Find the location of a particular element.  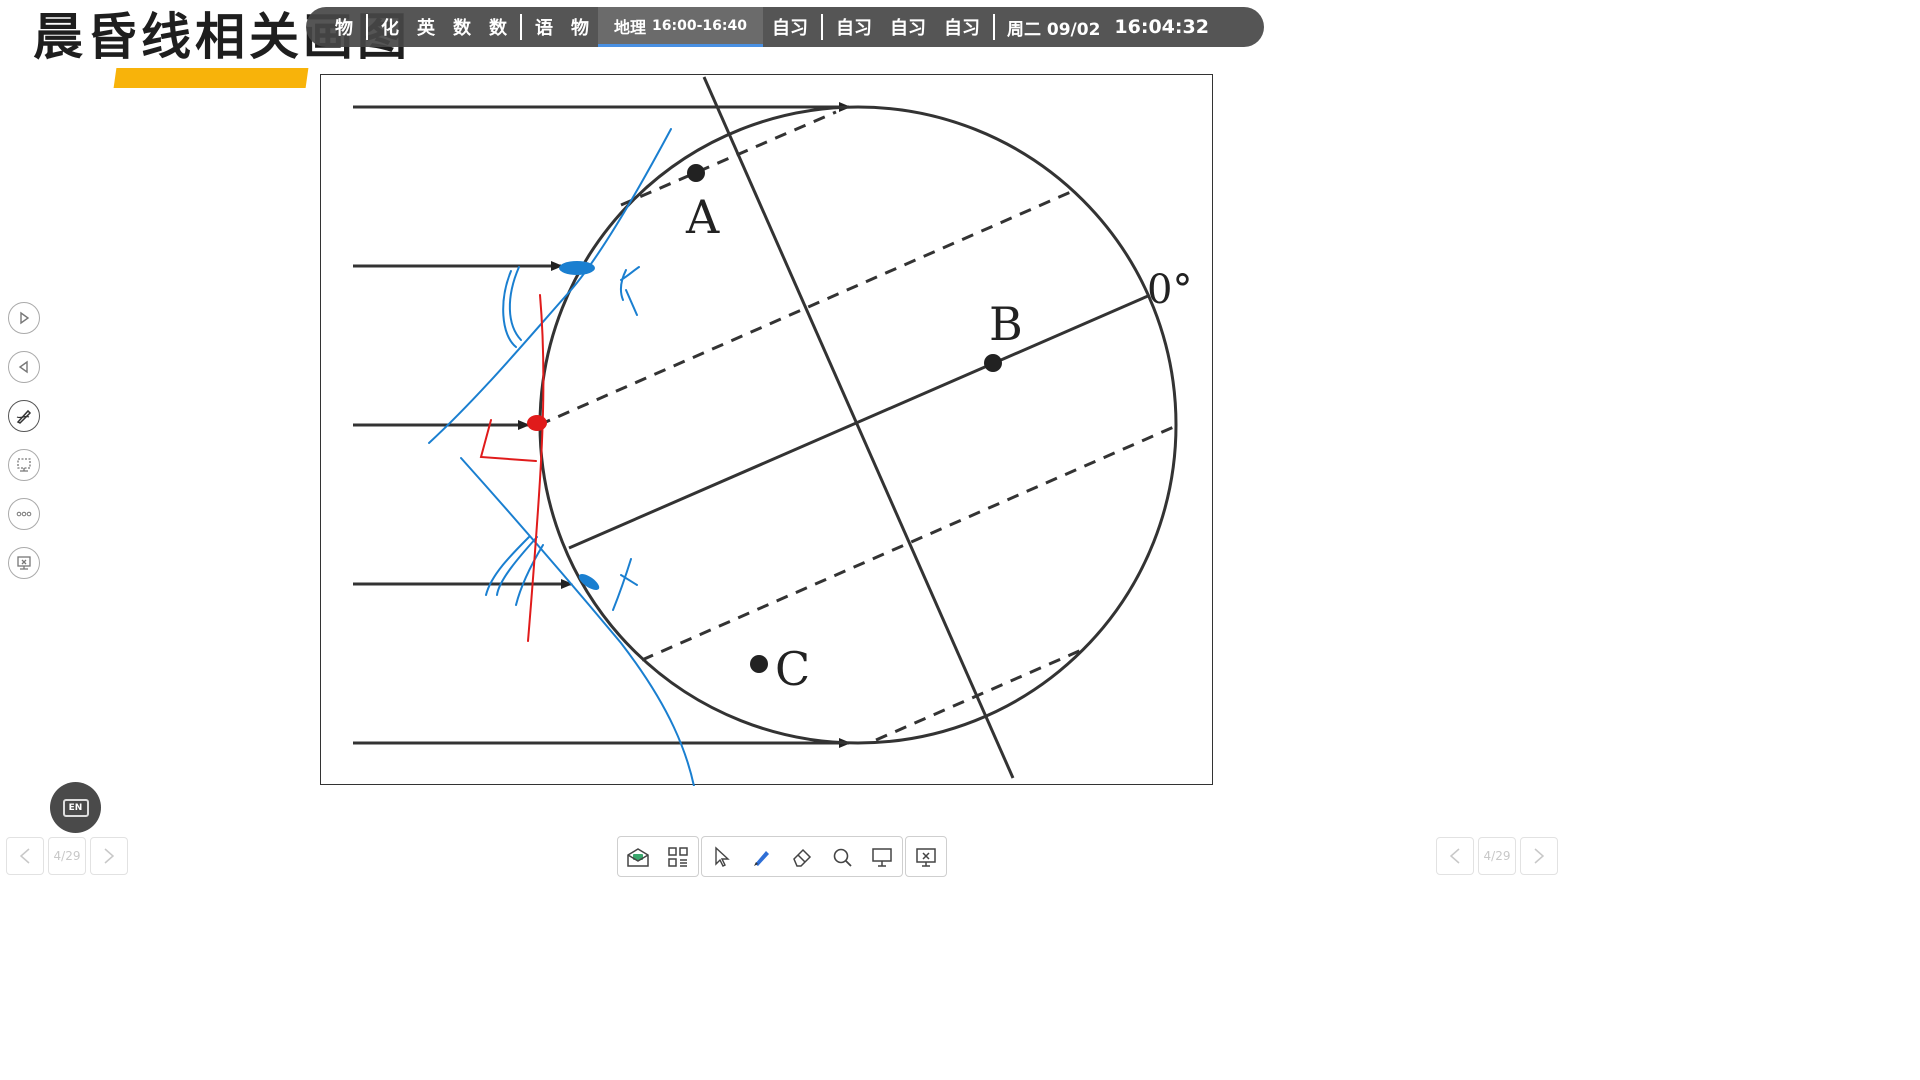

earth-axis is located at coordinates (858, 427).